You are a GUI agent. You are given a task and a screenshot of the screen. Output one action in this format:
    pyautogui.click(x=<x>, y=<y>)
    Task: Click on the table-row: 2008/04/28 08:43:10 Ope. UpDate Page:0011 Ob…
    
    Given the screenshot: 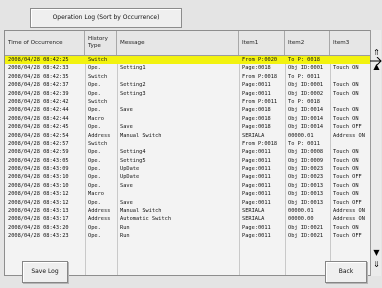 What is the action you would take?
    pyautogui.click(x=188, y=177)
    